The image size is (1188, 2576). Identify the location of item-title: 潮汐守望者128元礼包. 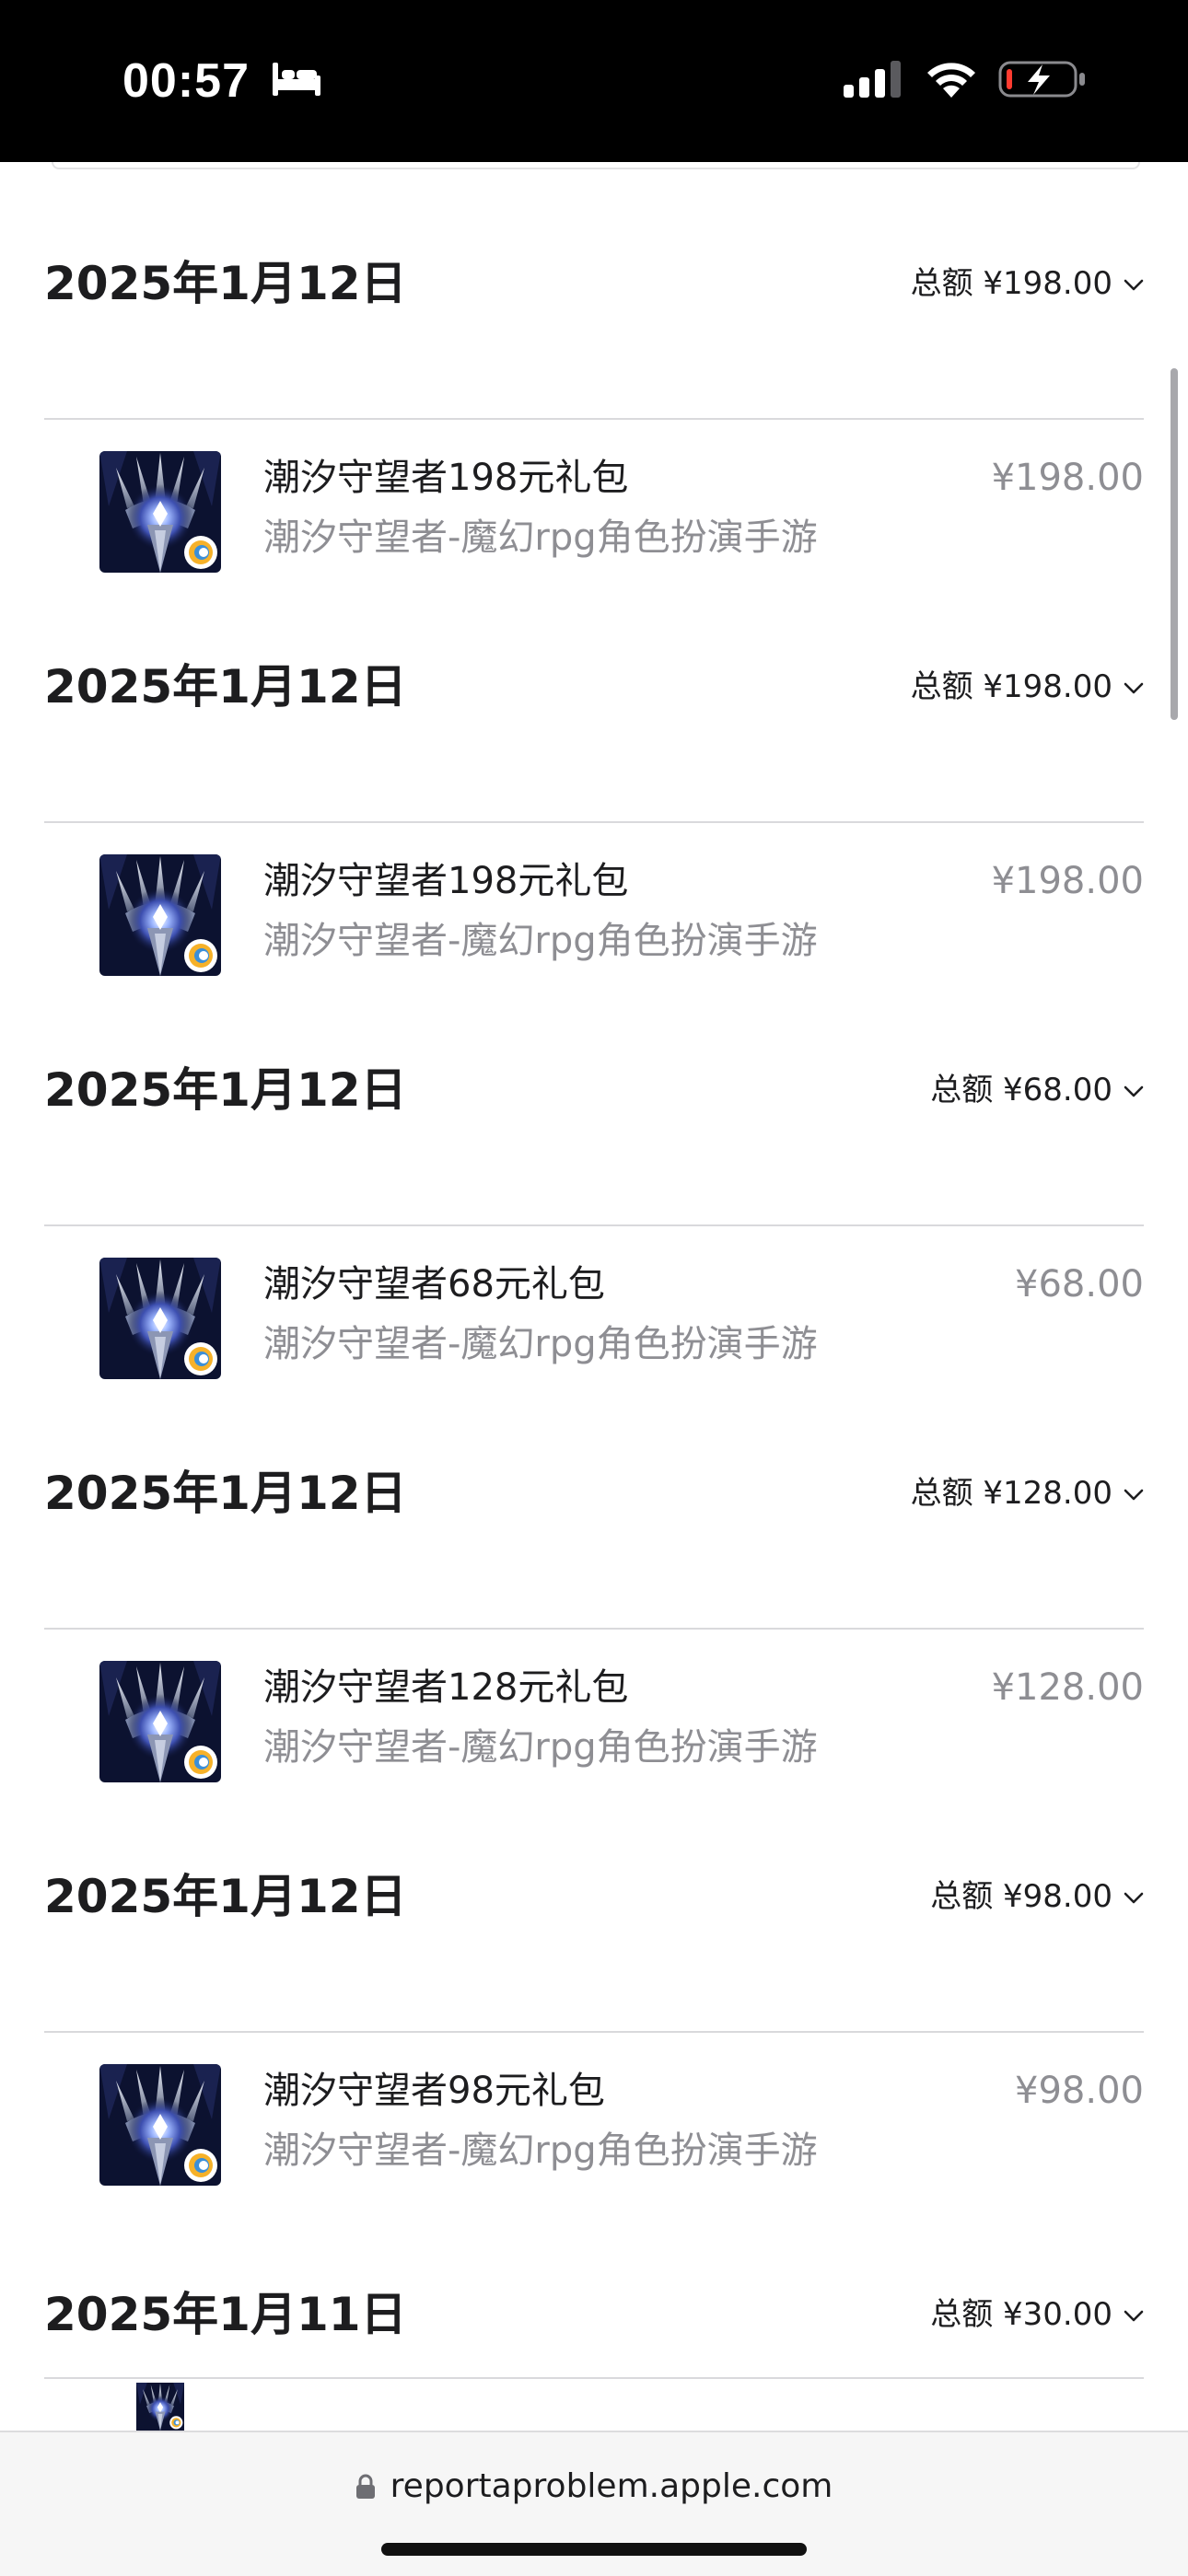
(446, 1687).